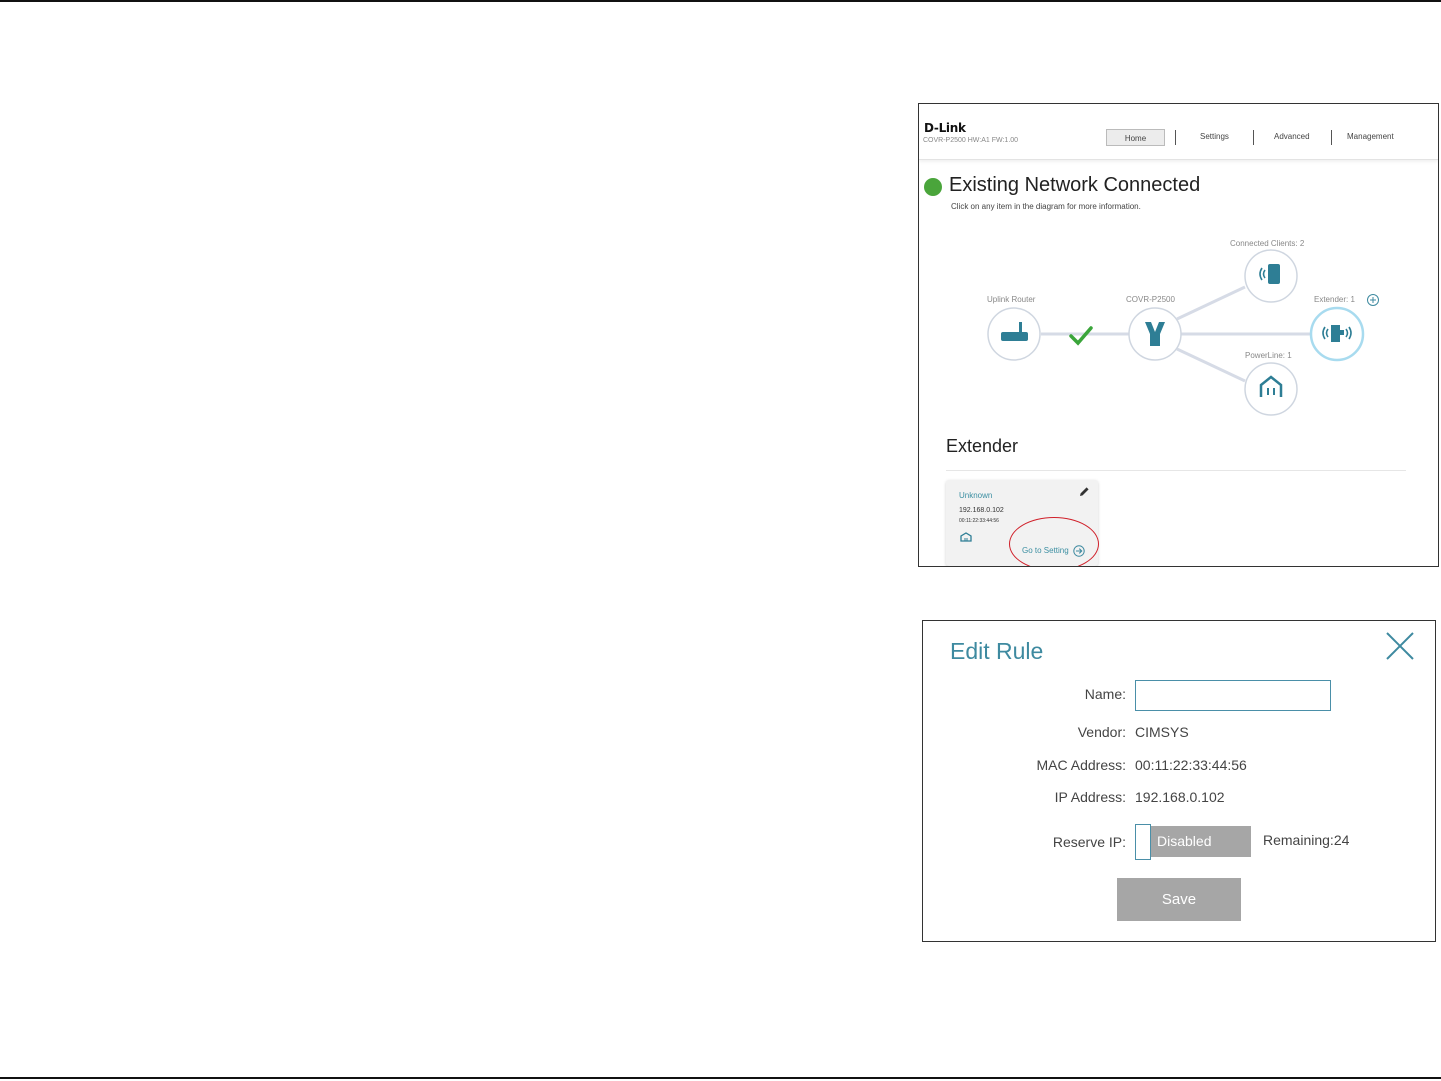 The width and height of the screenshot is (1441, 1081). What do you see at coordinates (1011, 299) in the screenshot?
I see `uplink-router-label: Uplink Router` at bounding box center [1011, 299].